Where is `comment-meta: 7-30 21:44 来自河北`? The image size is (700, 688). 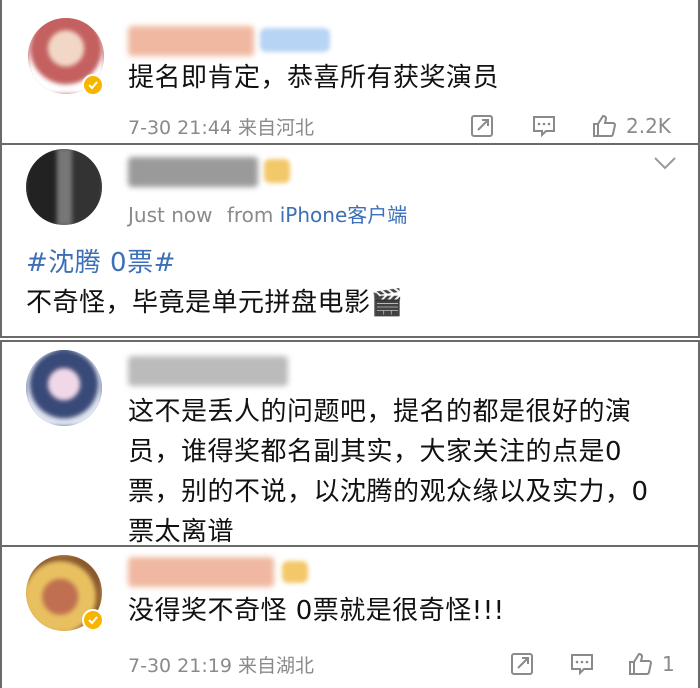
comment-meta: 7-30 21:44 来自河北 is located at coordinates (221, 126).